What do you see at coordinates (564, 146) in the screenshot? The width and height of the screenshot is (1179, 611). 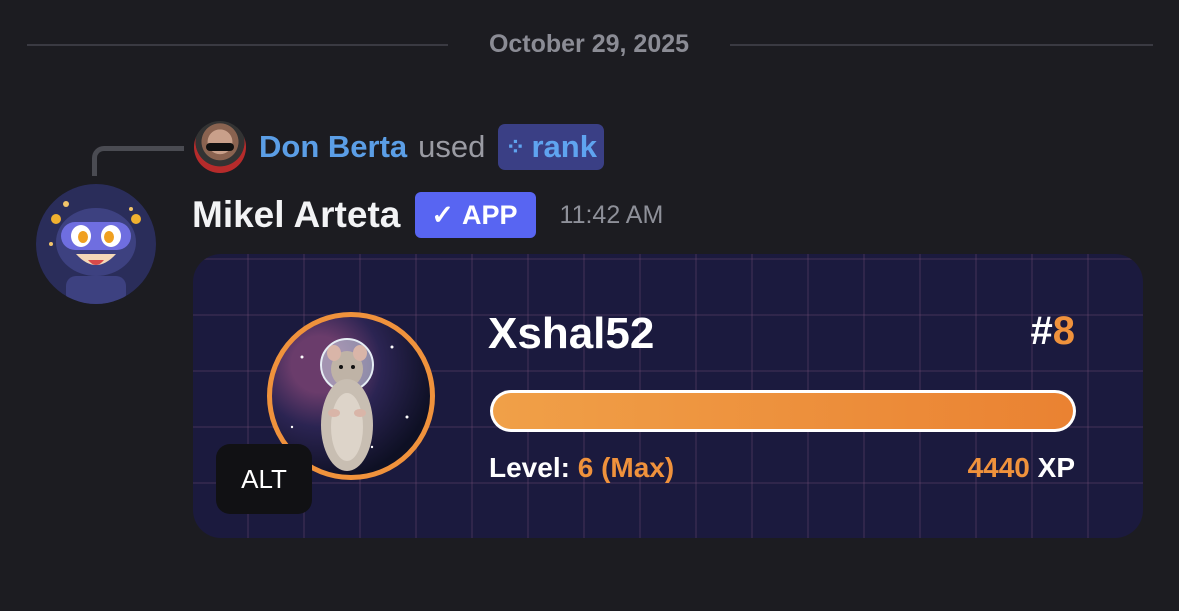 I see `command-name: rank` at bounding box center [564, 146].